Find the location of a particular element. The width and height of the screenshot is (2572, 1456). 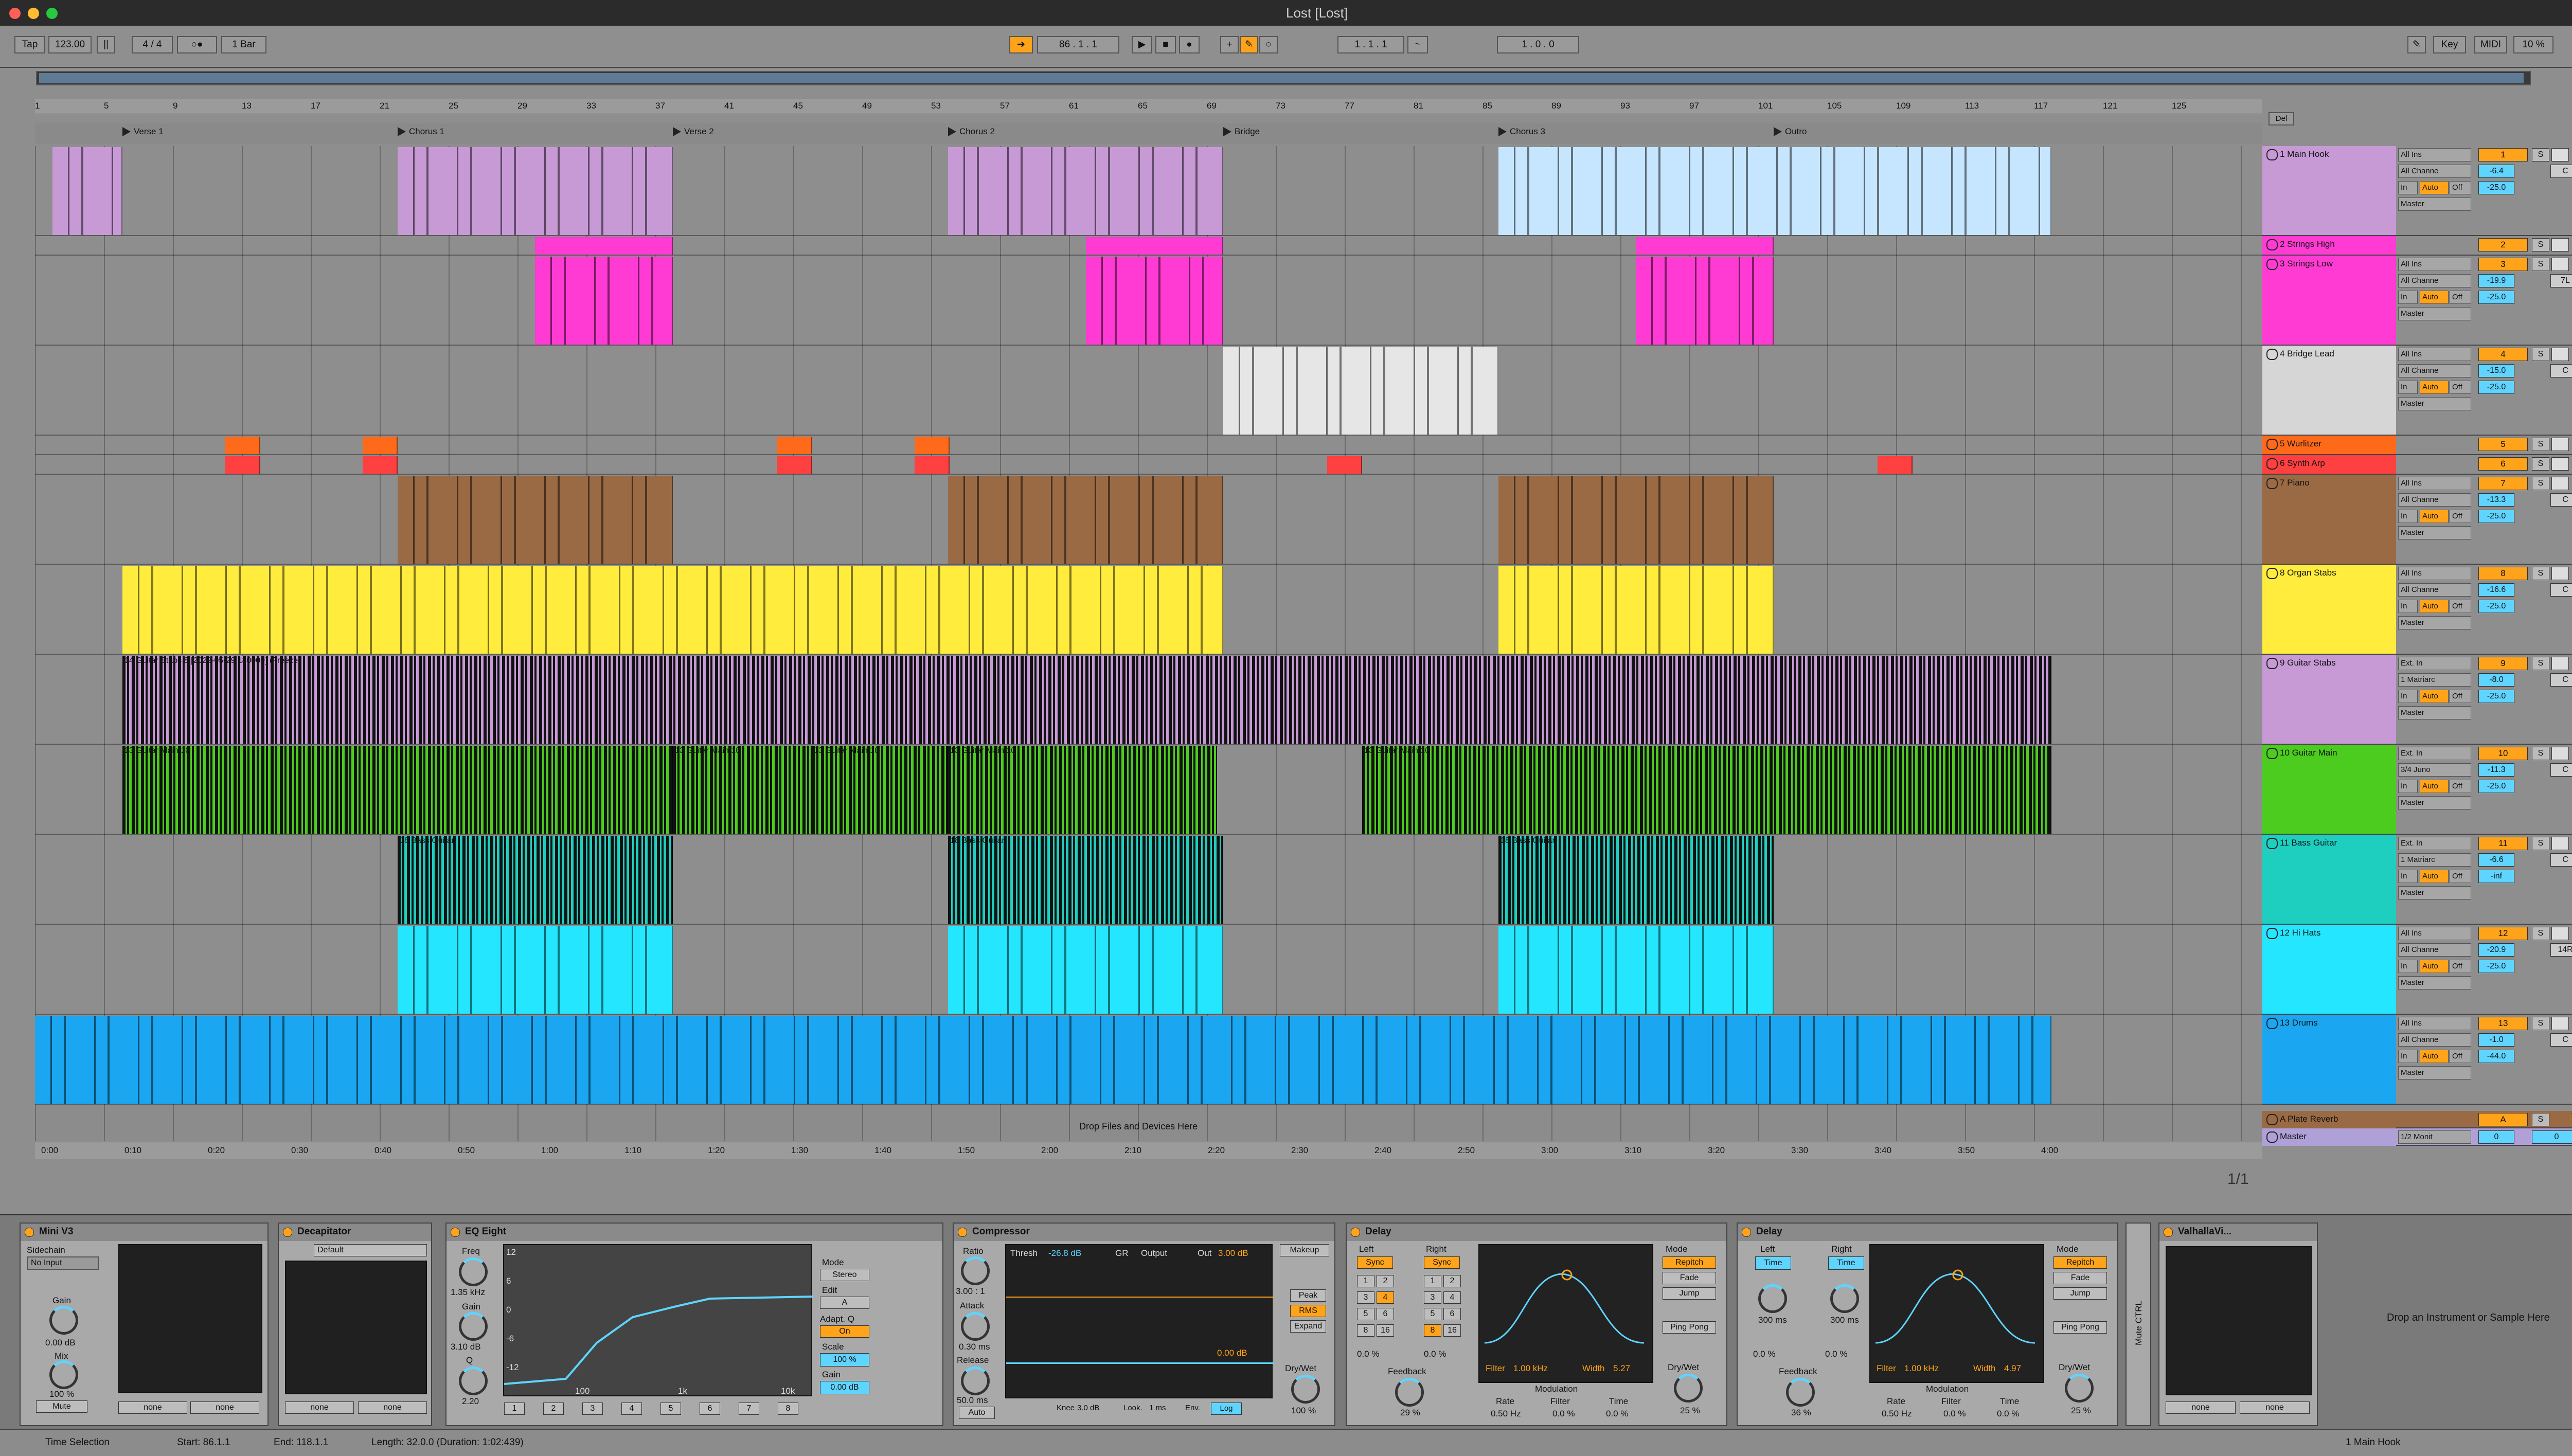

right-division: 1 is located at coordinates (1432, 1281).